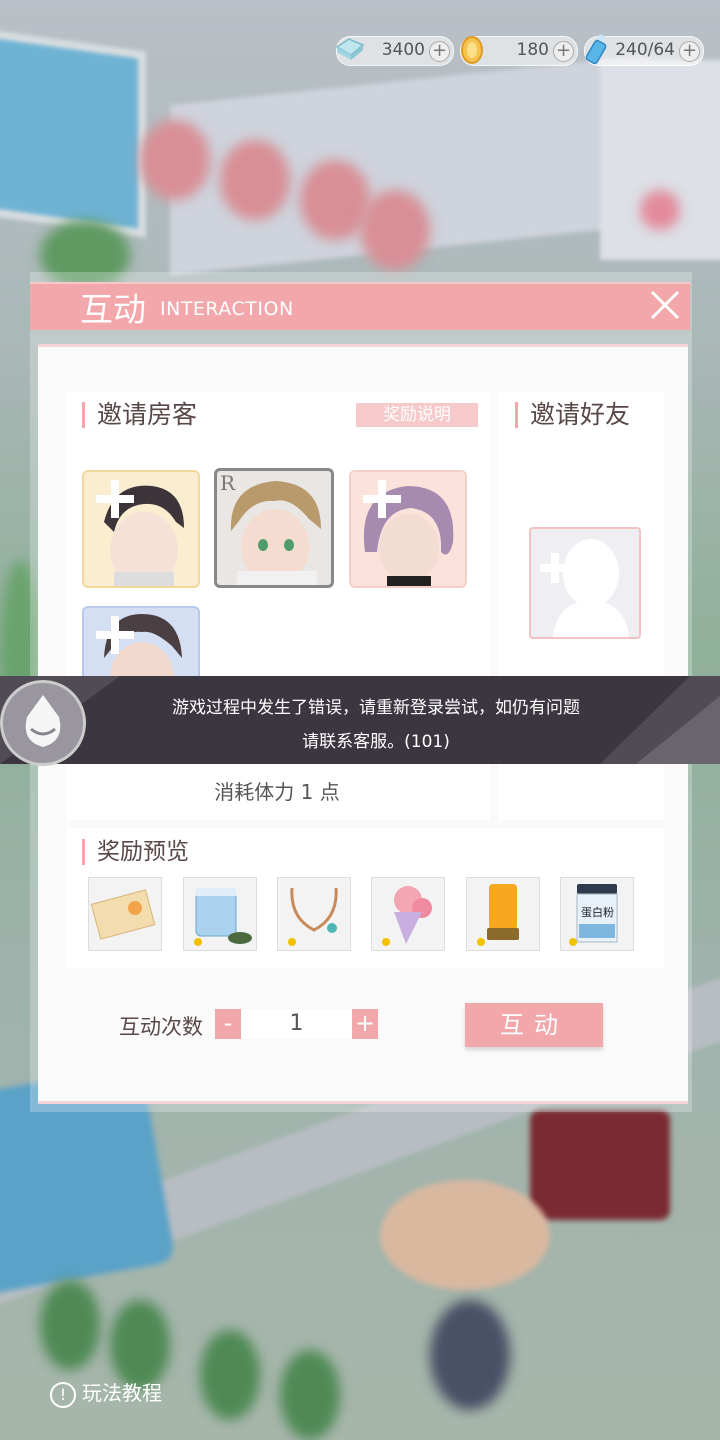 This screenshot has width=720, height=1440. Describe the element at coordinates (122, 1393) in the screenshot. I see `tutorial-label: 玩法教程` at that location.